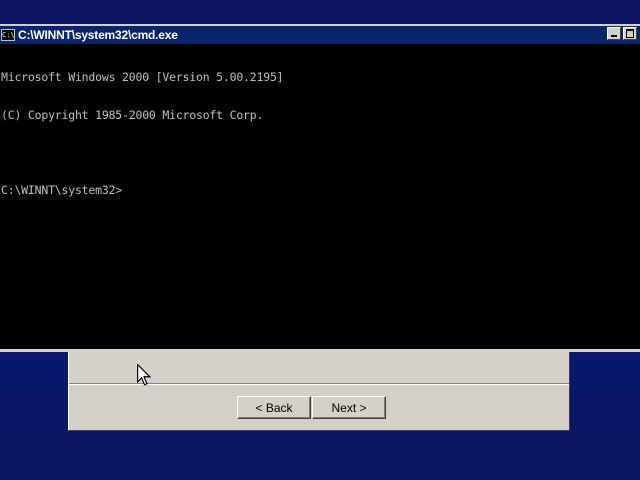  I want to click on maximize-button, so click(630, 33).